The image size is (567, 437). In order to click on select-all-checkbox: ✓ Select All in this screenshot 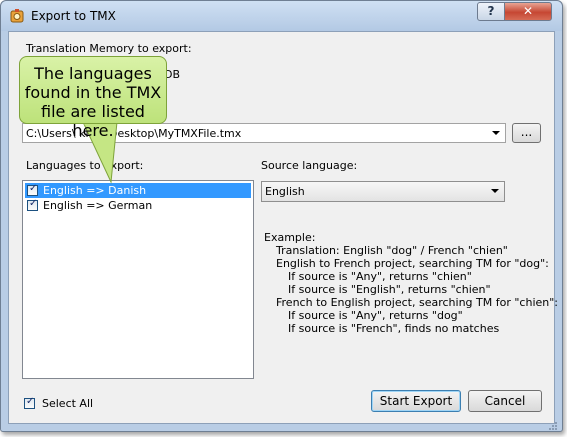, I will do `click(64, 404)`.